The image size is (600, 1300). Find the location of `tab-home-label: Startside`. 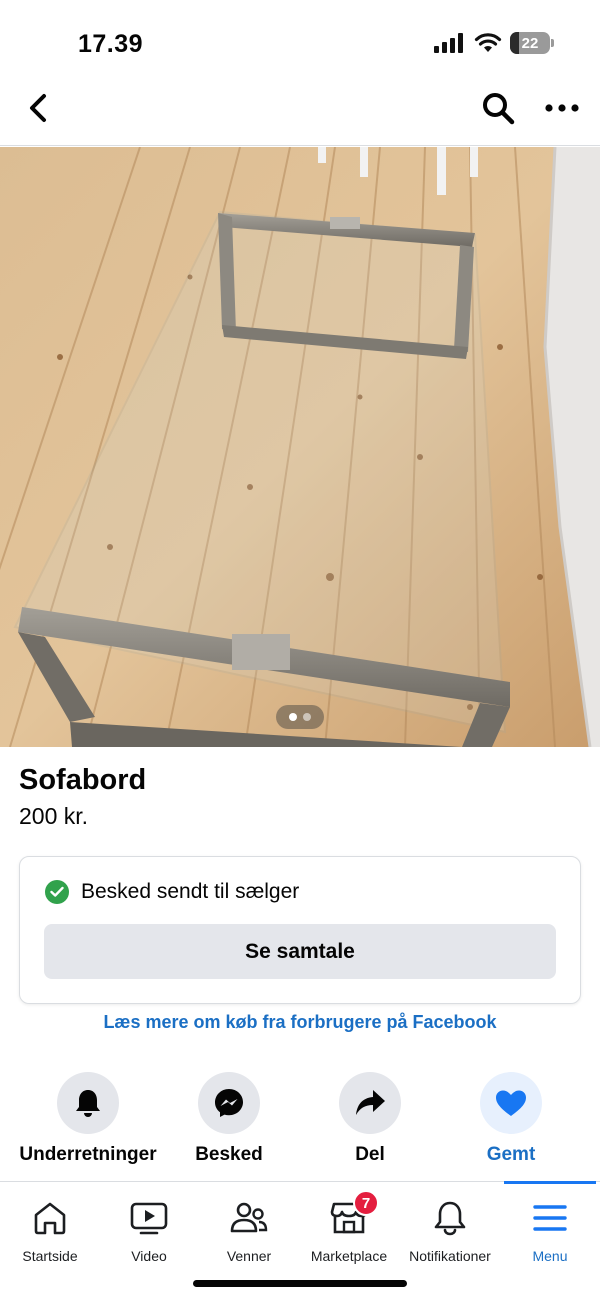

tab-home-label: Startside is located at coordinates (50, 1256).